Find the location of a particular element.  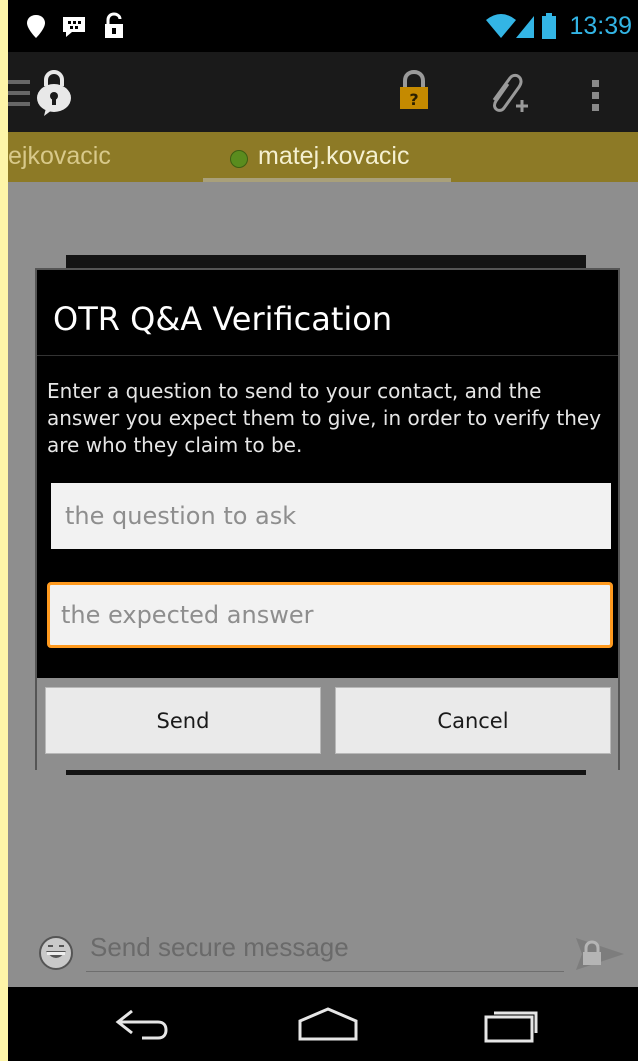

cancel-button: Cancel is located at coordinates (473, 720).